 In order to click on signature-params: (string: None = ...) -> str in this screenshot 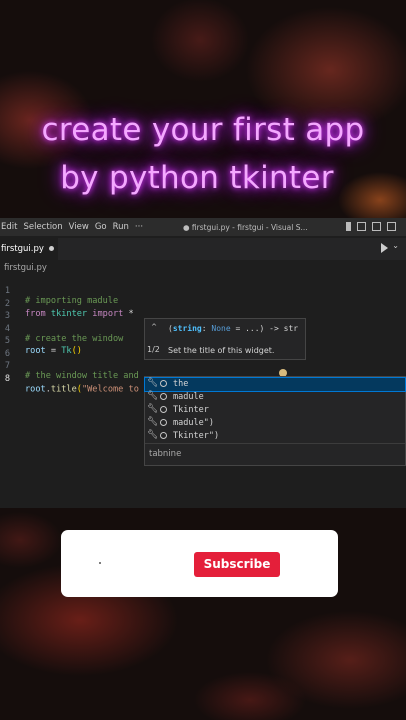, I will do `click(233, 328)`.